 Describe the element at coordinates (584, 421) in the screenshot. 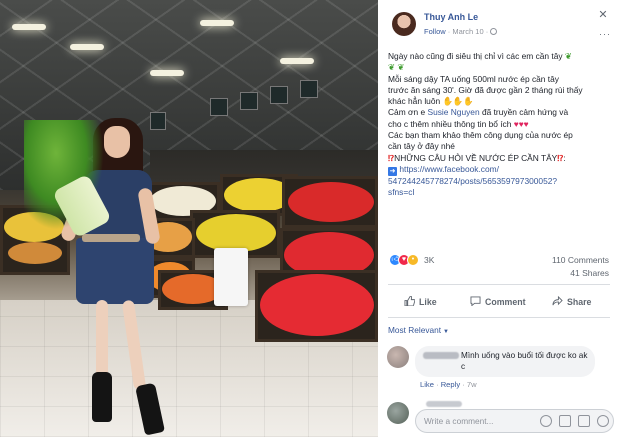

I see `gif-icon` at that location.